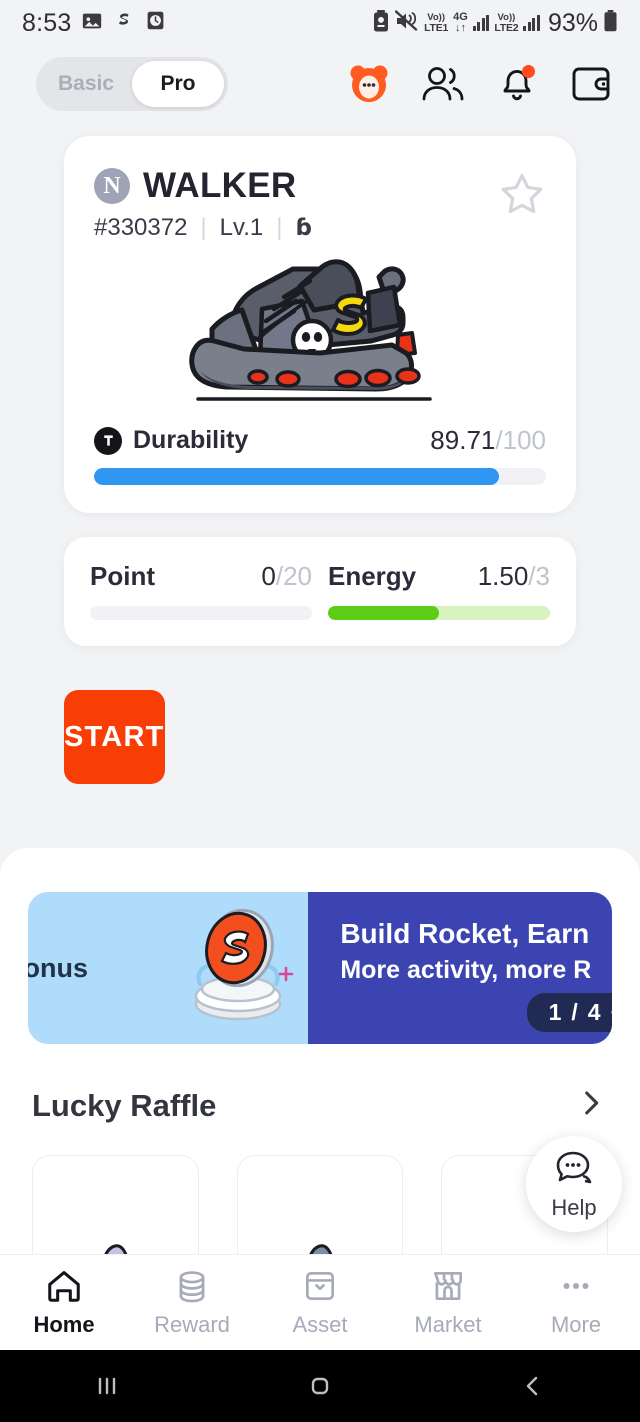  Describe the element at coordinates (448, 1324) in the screenshot. I see `nav-label-market: Market` at that location.